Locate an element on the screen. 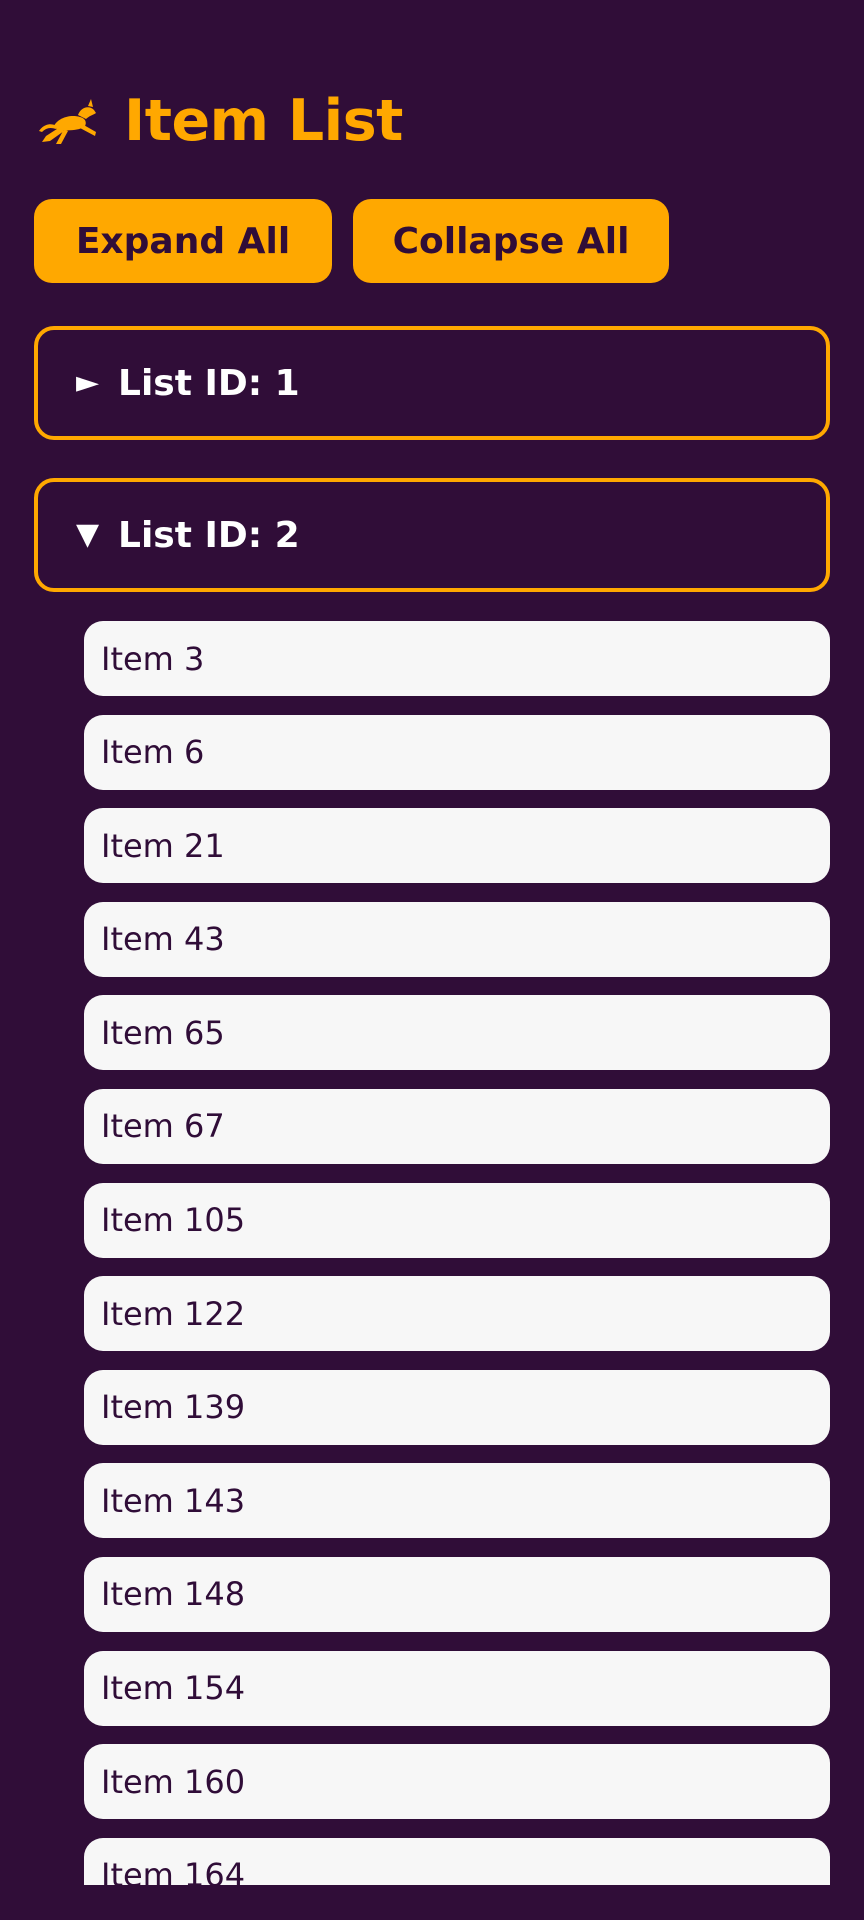 This screenshot has height=1920, width=864. list-item: Item 139 is located at coordinates (457, 1407).